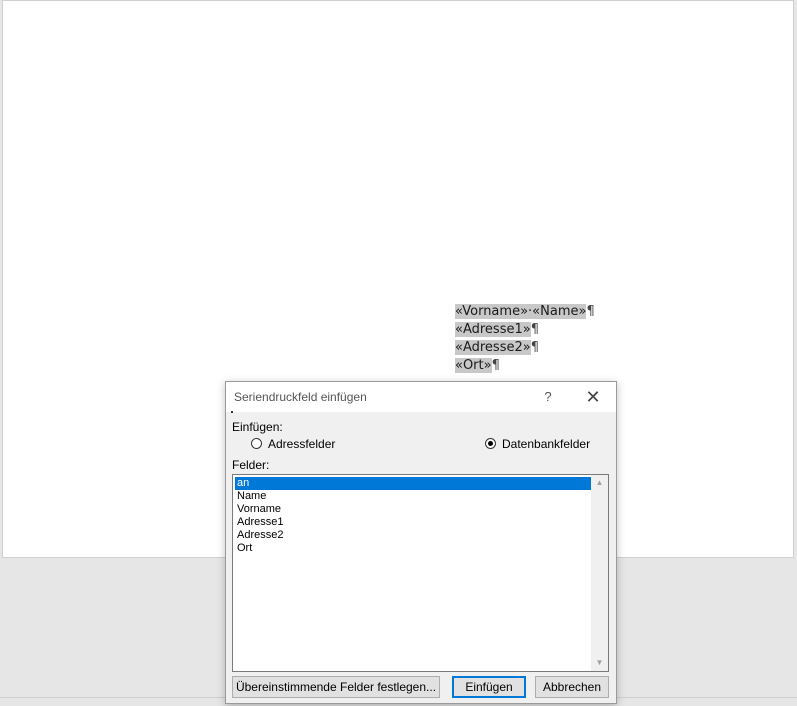 This screenshot has height=706, width=797. Describe the element at coordinates (493, 347) in the screenshot. I see `merge-field-adresse2: «Adresse2»` at that location.